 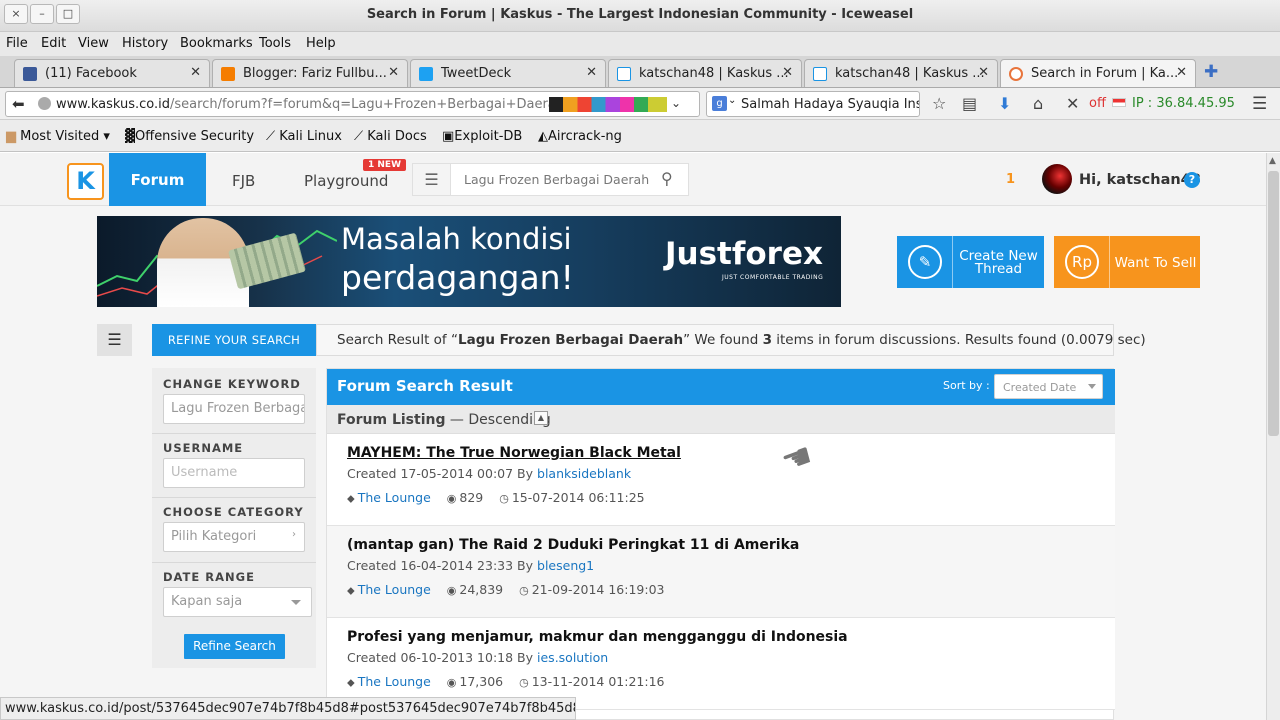 I want to click on list-toggle-icon: ☰, so click(x=114, y=340).